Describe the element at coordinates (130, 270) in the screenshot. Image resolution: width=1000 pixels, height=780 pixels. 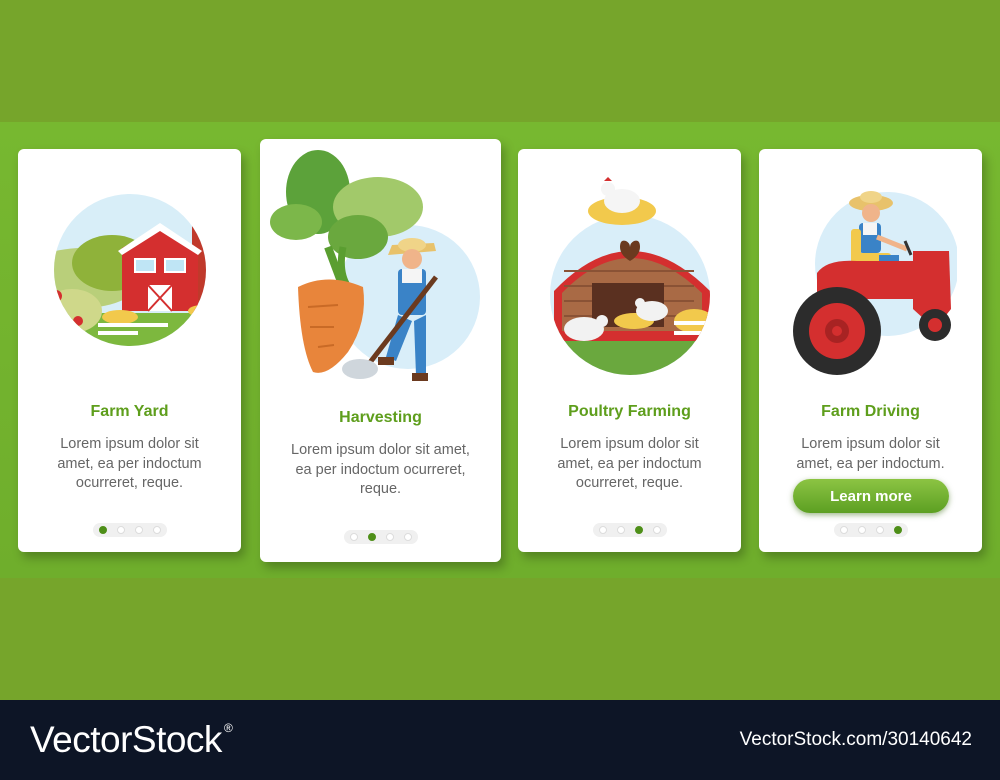
I see `farm-yard-illustration` at that location.